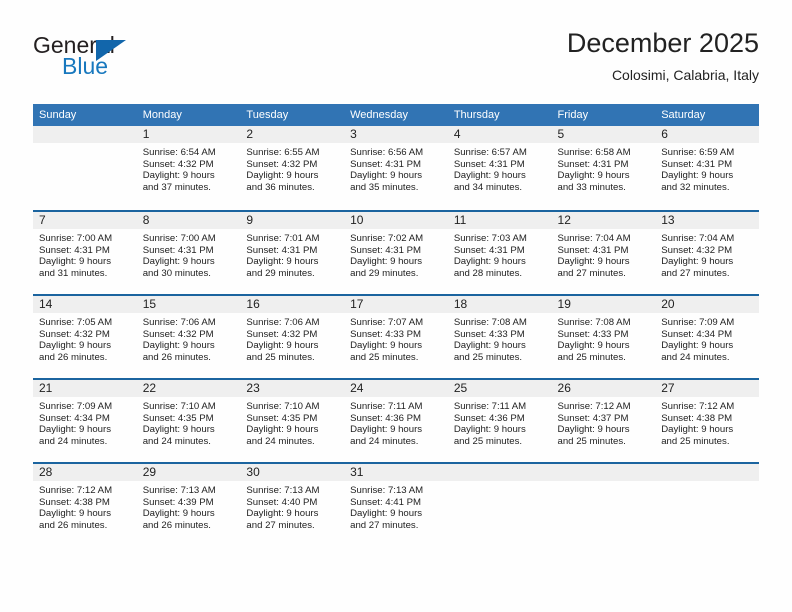 This screenshot has width=792, height=612. I want to click on sunrise-time: Sunrise: 6:54 AM, so click(179, 152).